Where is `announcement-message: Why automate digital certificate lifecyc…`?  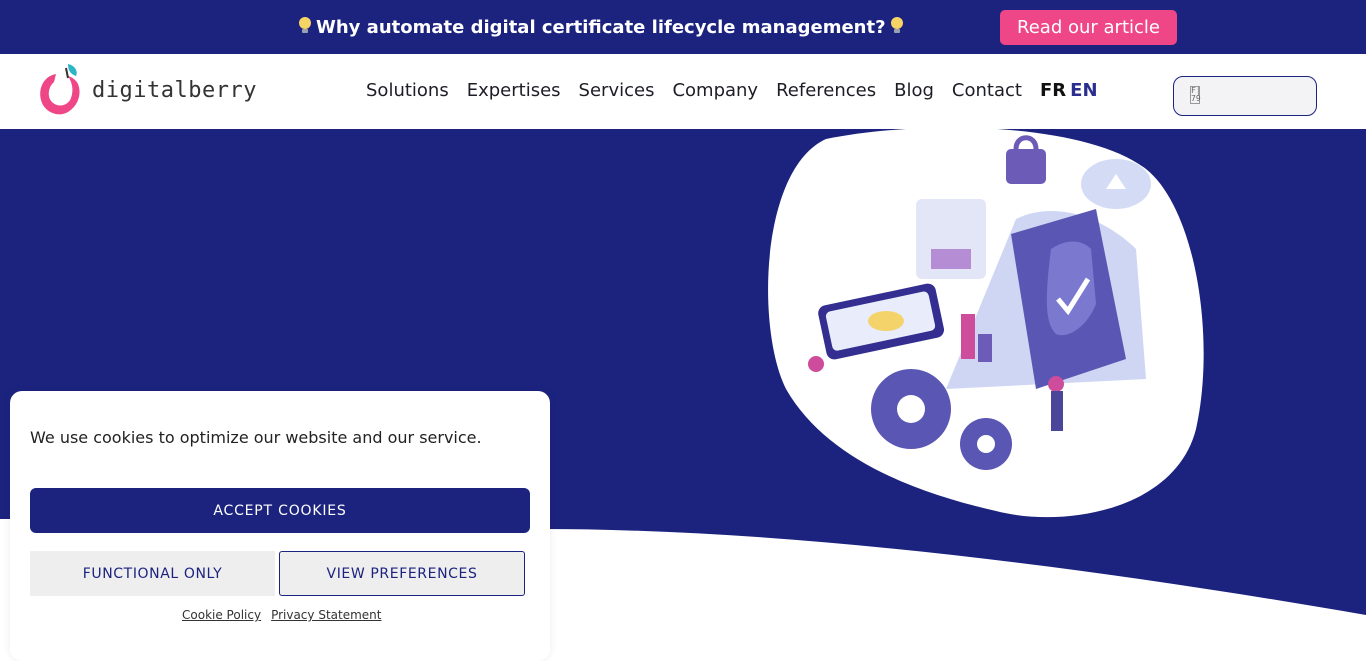 announcement-message: Why automate digital certificate lifecyc… is located at coordinates (601, 27).